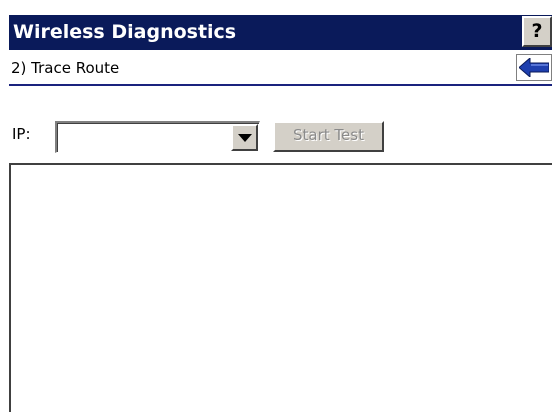 This screenshot has width=552, height=412. Describe the element at coordinates (280, 32) in the screenshot. I see `title-bar: Wireless Diagnostics ?` at that location.